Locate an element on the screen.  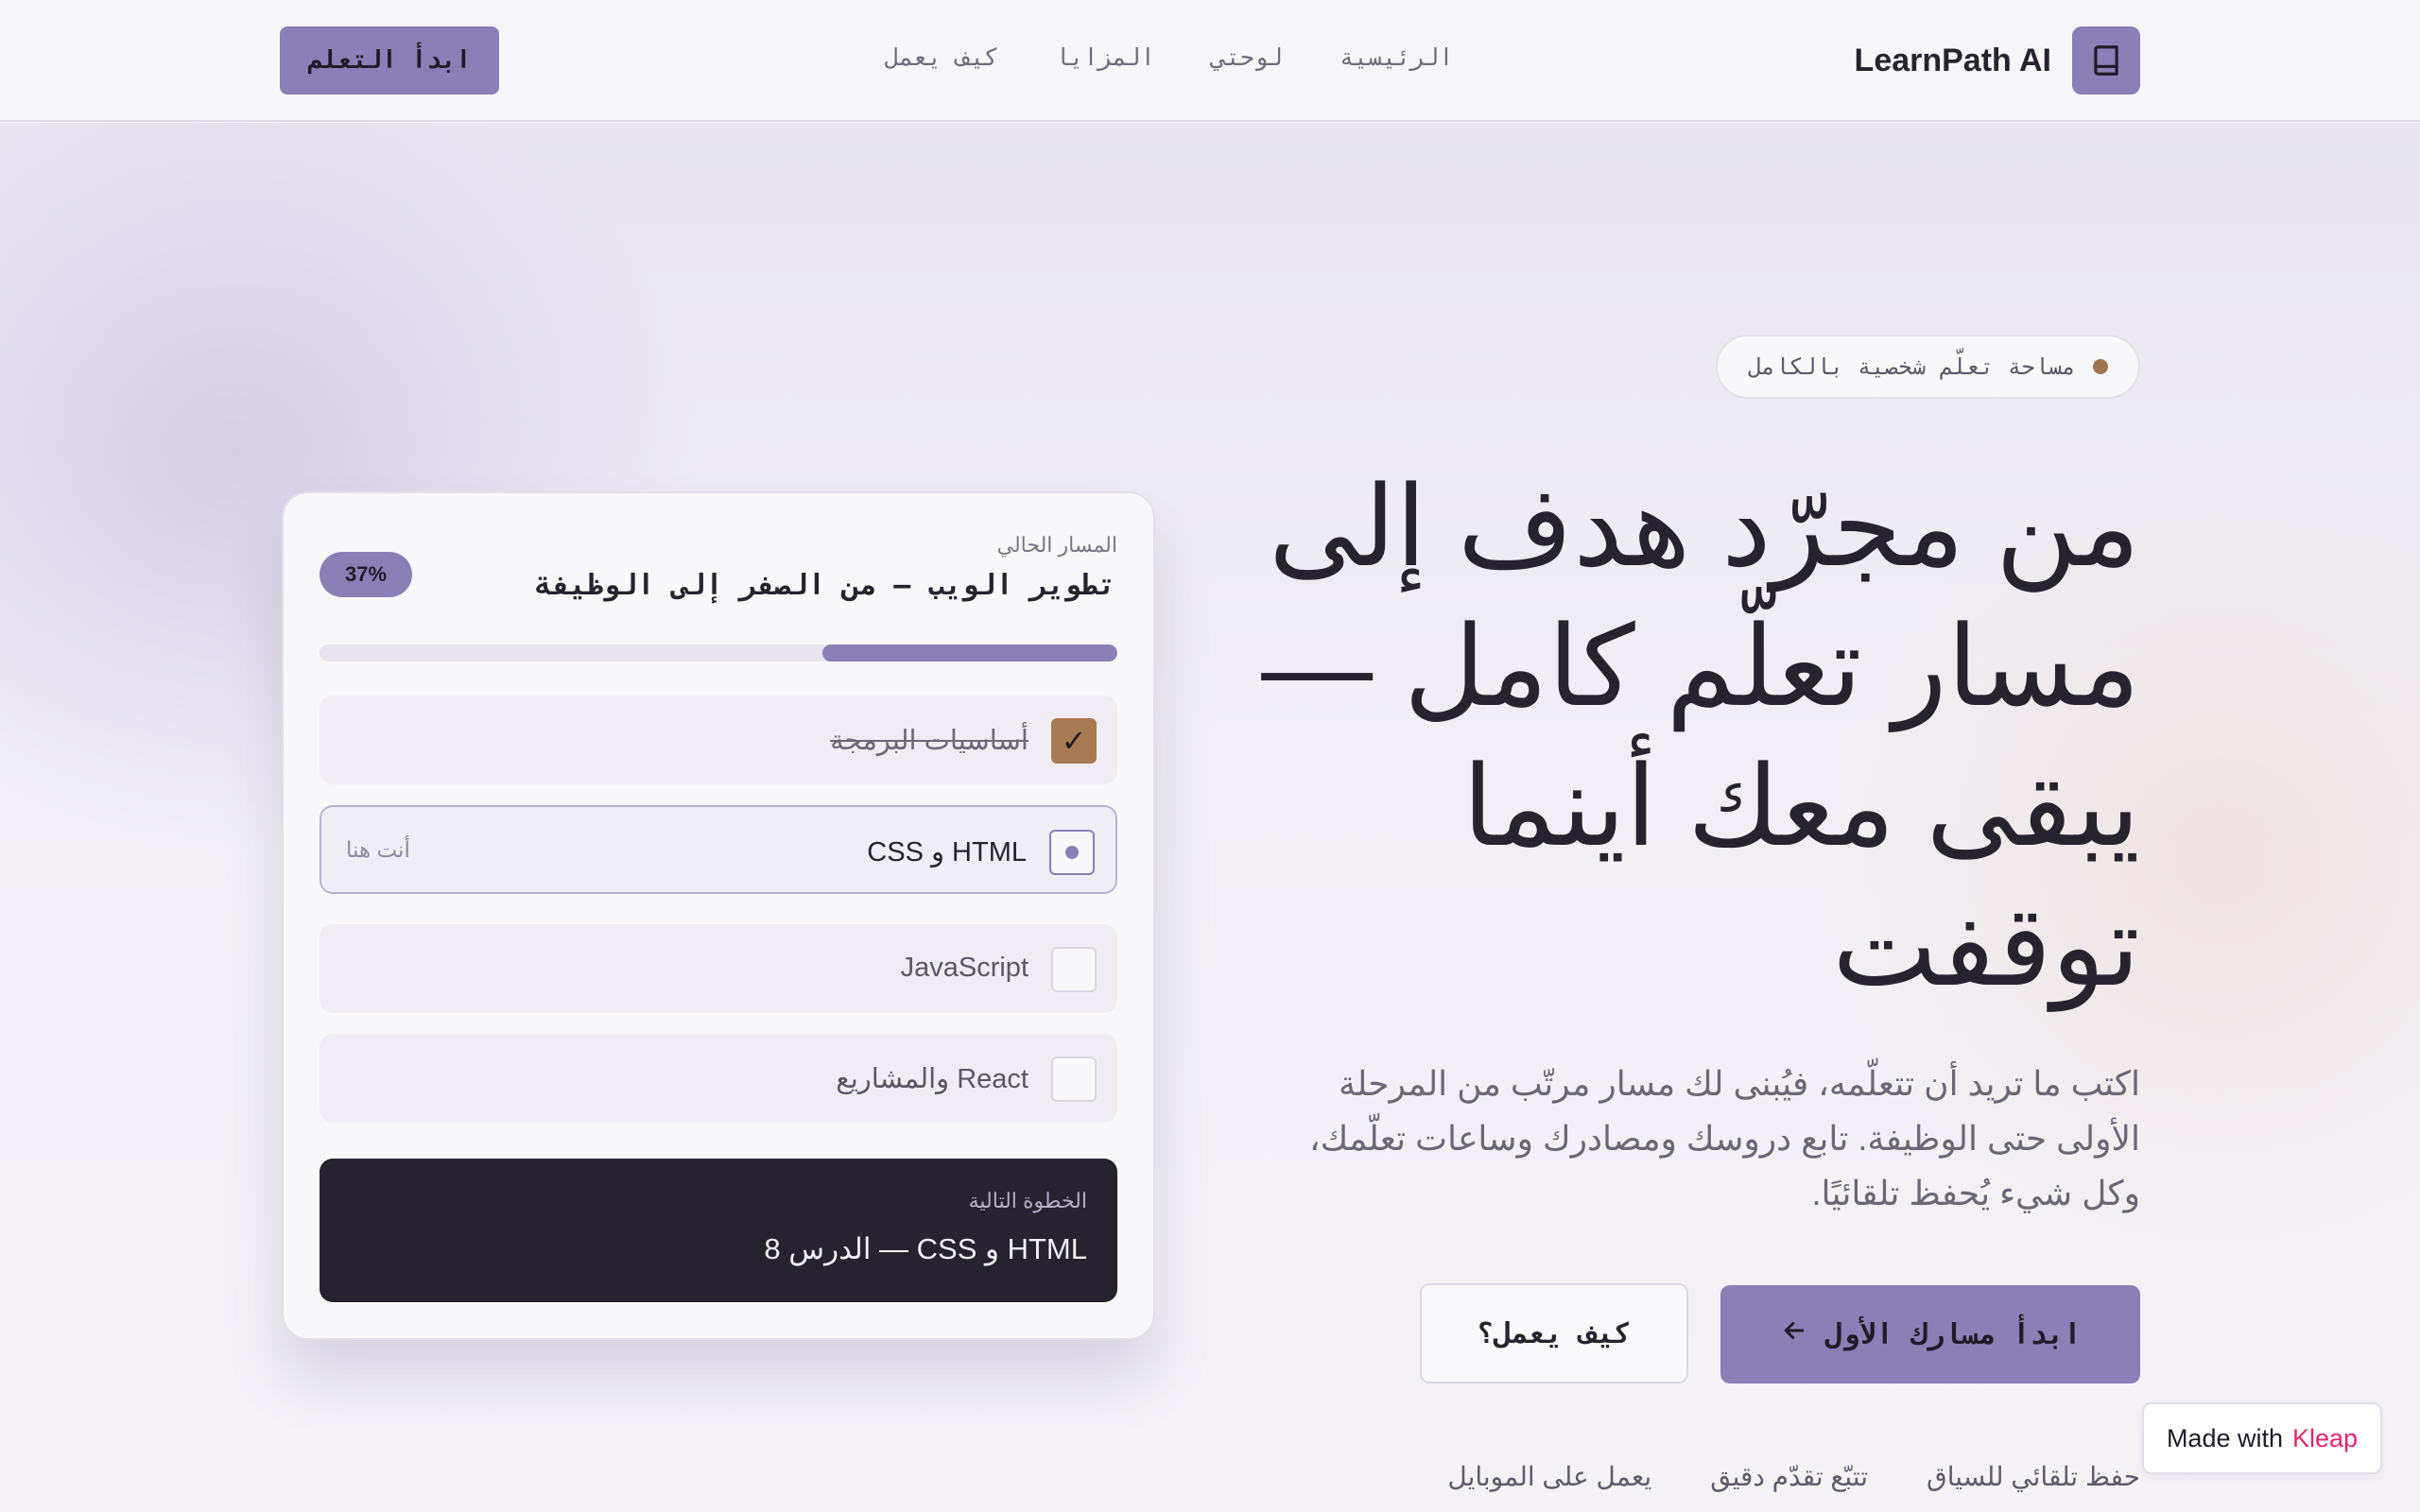
made-with-badge: Made with Kleap is located at coordinates (2262, 1438).